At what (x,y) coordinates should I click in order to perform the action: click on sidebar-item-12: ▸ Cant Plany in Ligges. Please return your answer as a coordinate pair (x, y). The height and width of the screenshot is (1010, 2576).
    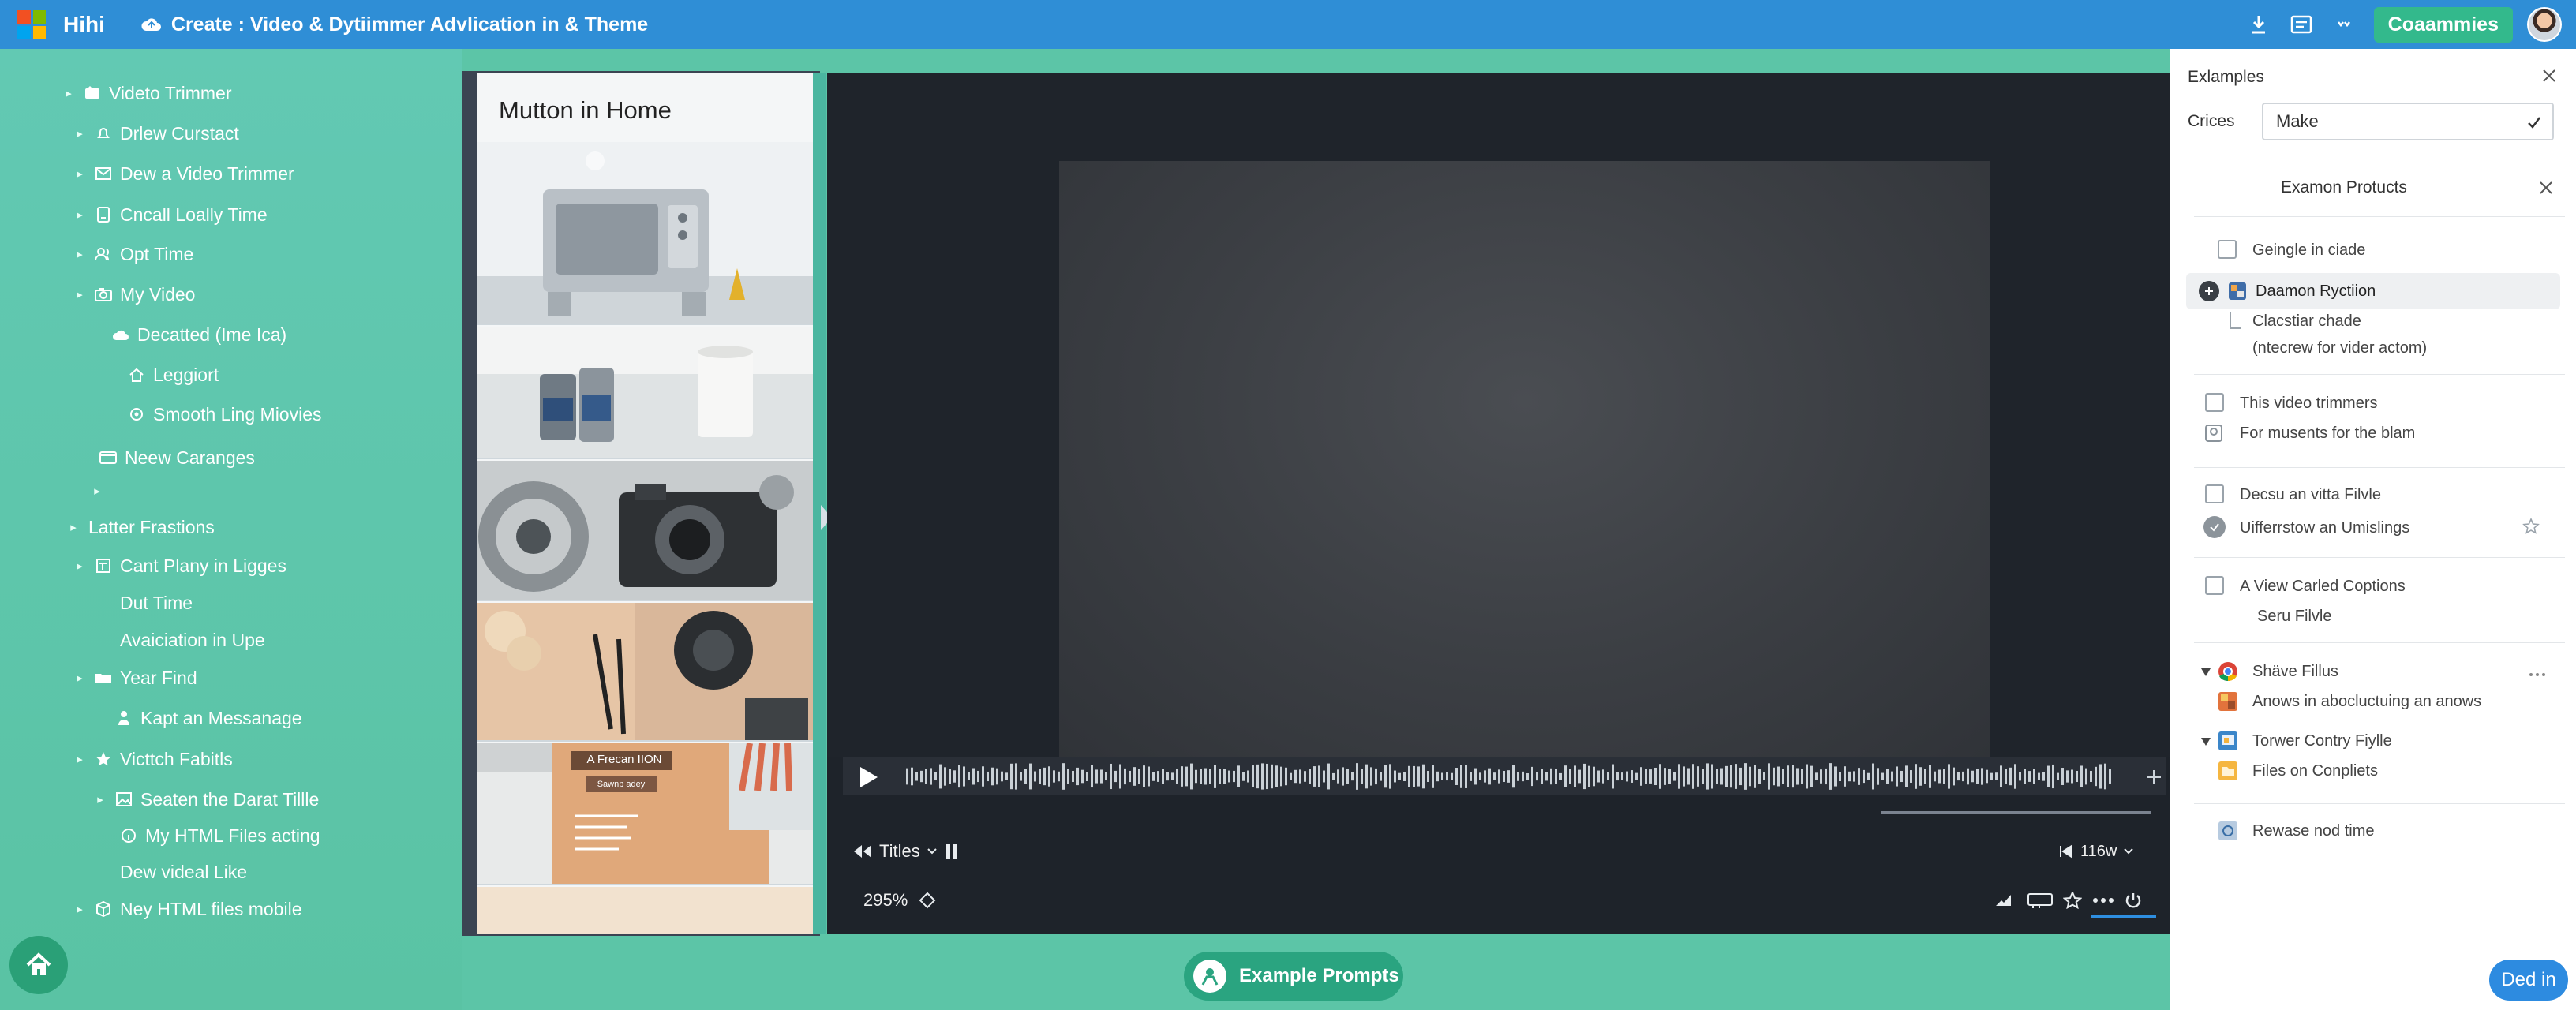
    Looking at the image, I should click on (180, 565).